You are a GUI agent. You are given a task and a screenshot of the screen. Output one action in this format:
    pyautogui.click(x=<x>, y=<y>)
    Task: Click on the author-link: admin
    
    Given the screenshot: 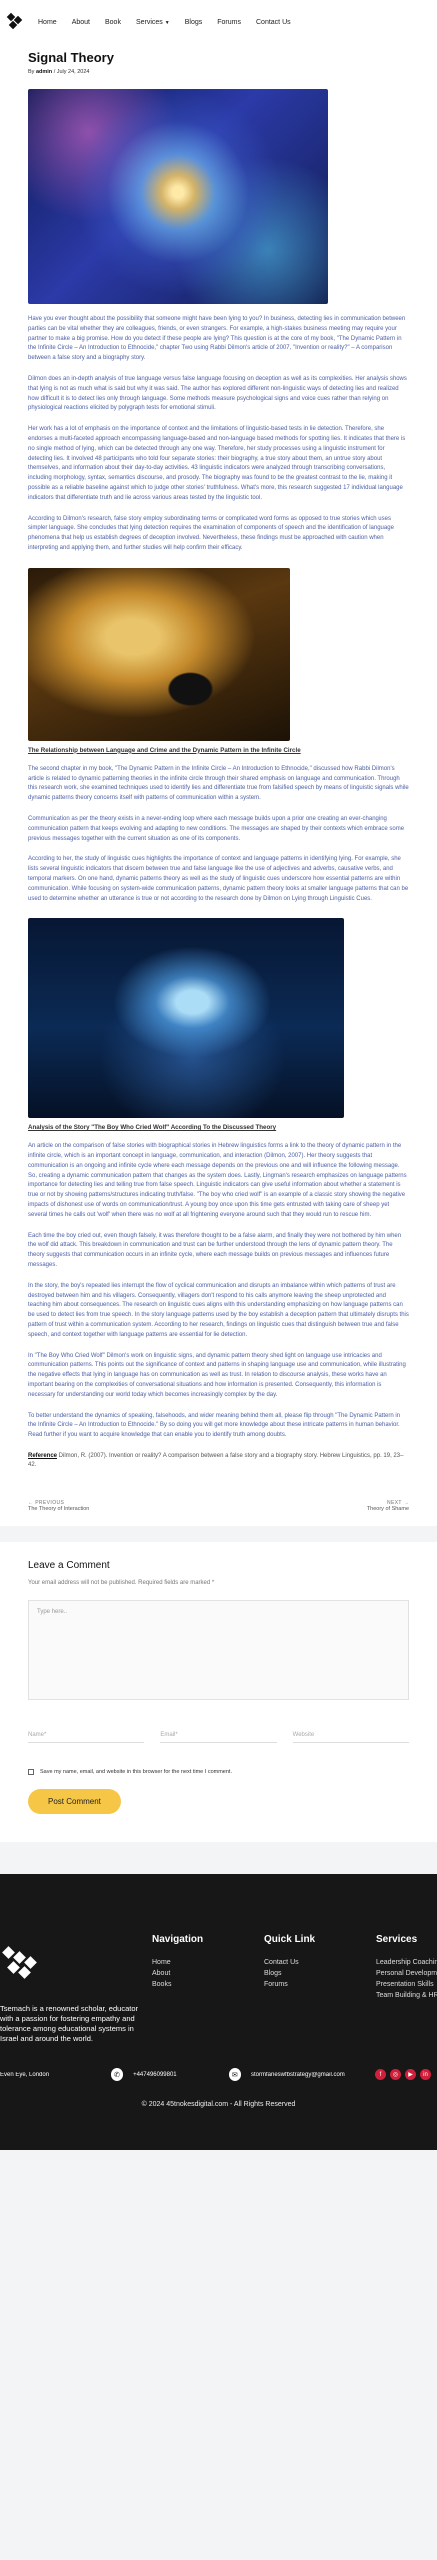 What is the action you would take?
    pyautogui.click(x=44, y=72)
    